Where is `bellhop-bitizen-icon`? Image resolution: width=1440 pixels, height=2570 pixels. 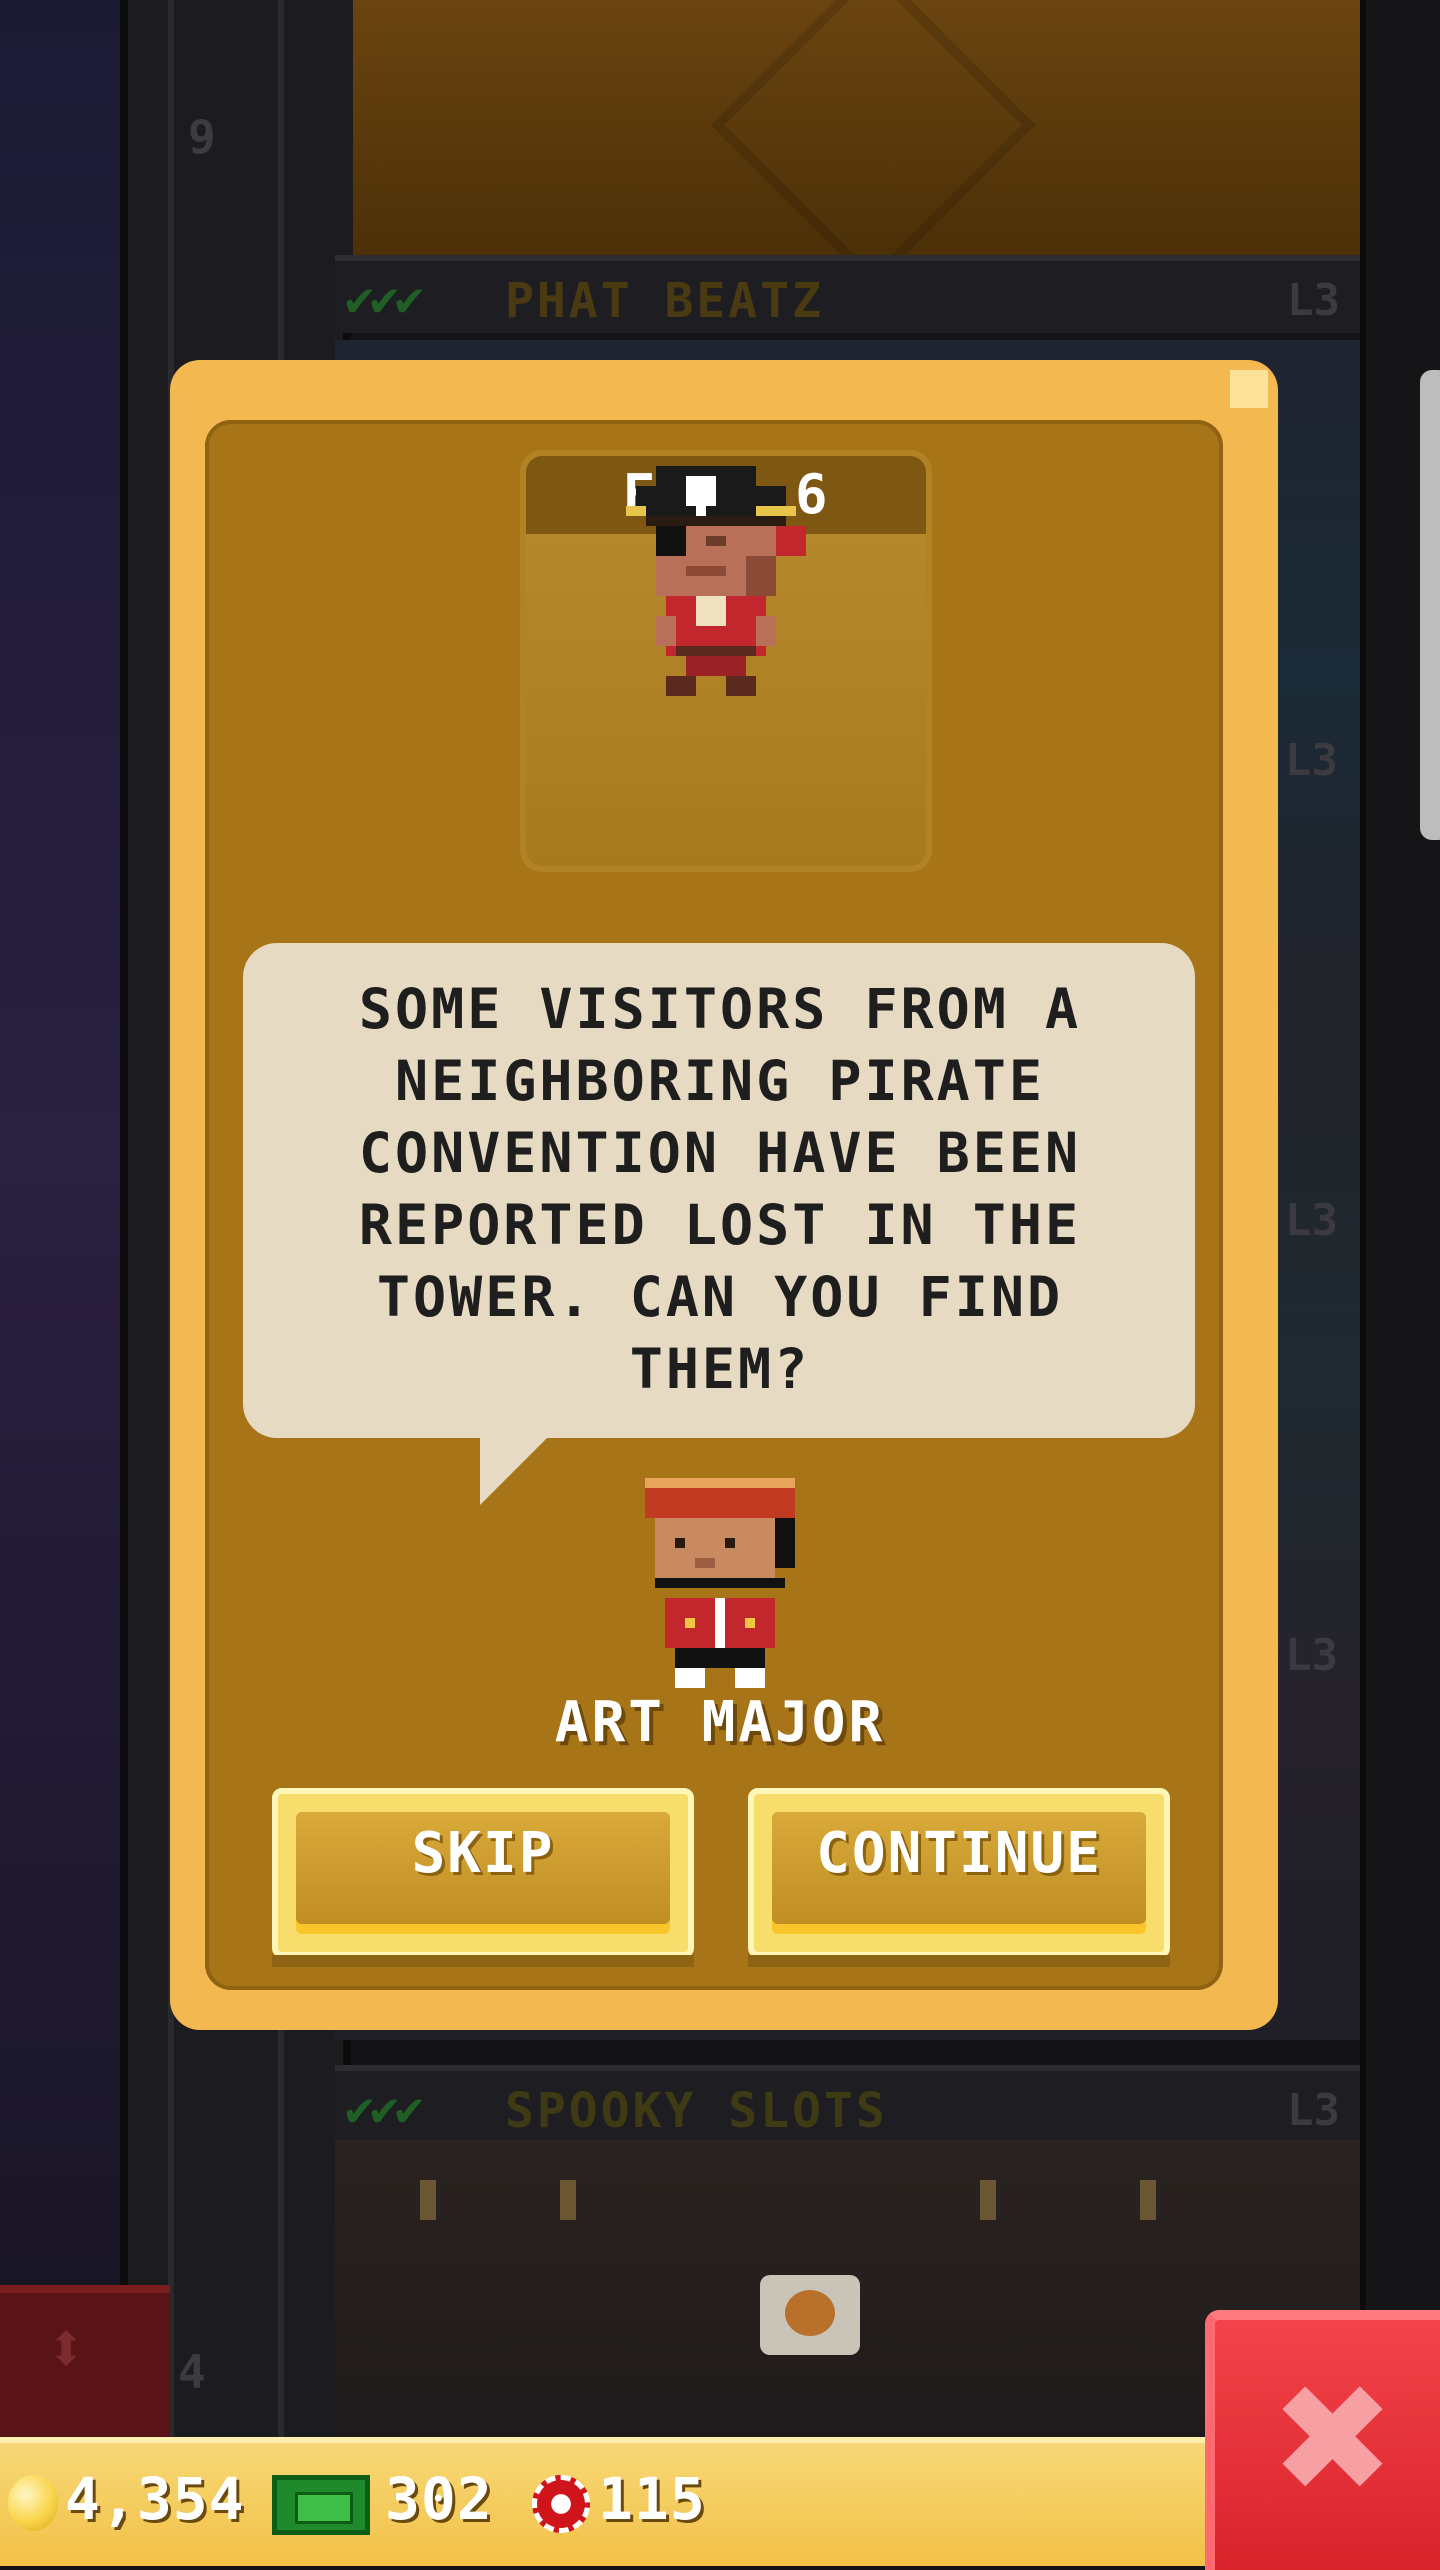 bellhop-bitizen-icon is located at coordinates (720, 1583).